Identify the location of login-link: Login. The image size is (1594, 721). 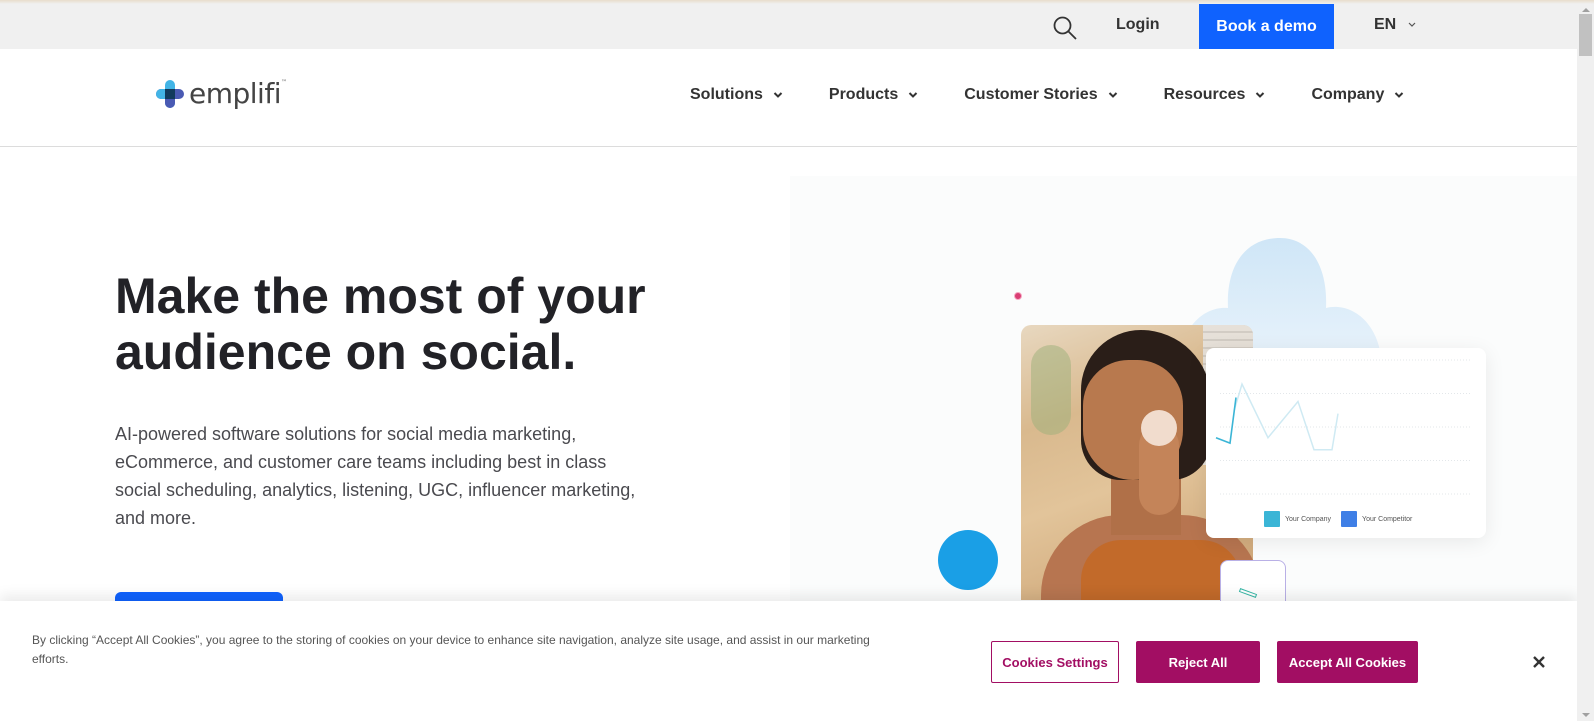
(1138, 25).